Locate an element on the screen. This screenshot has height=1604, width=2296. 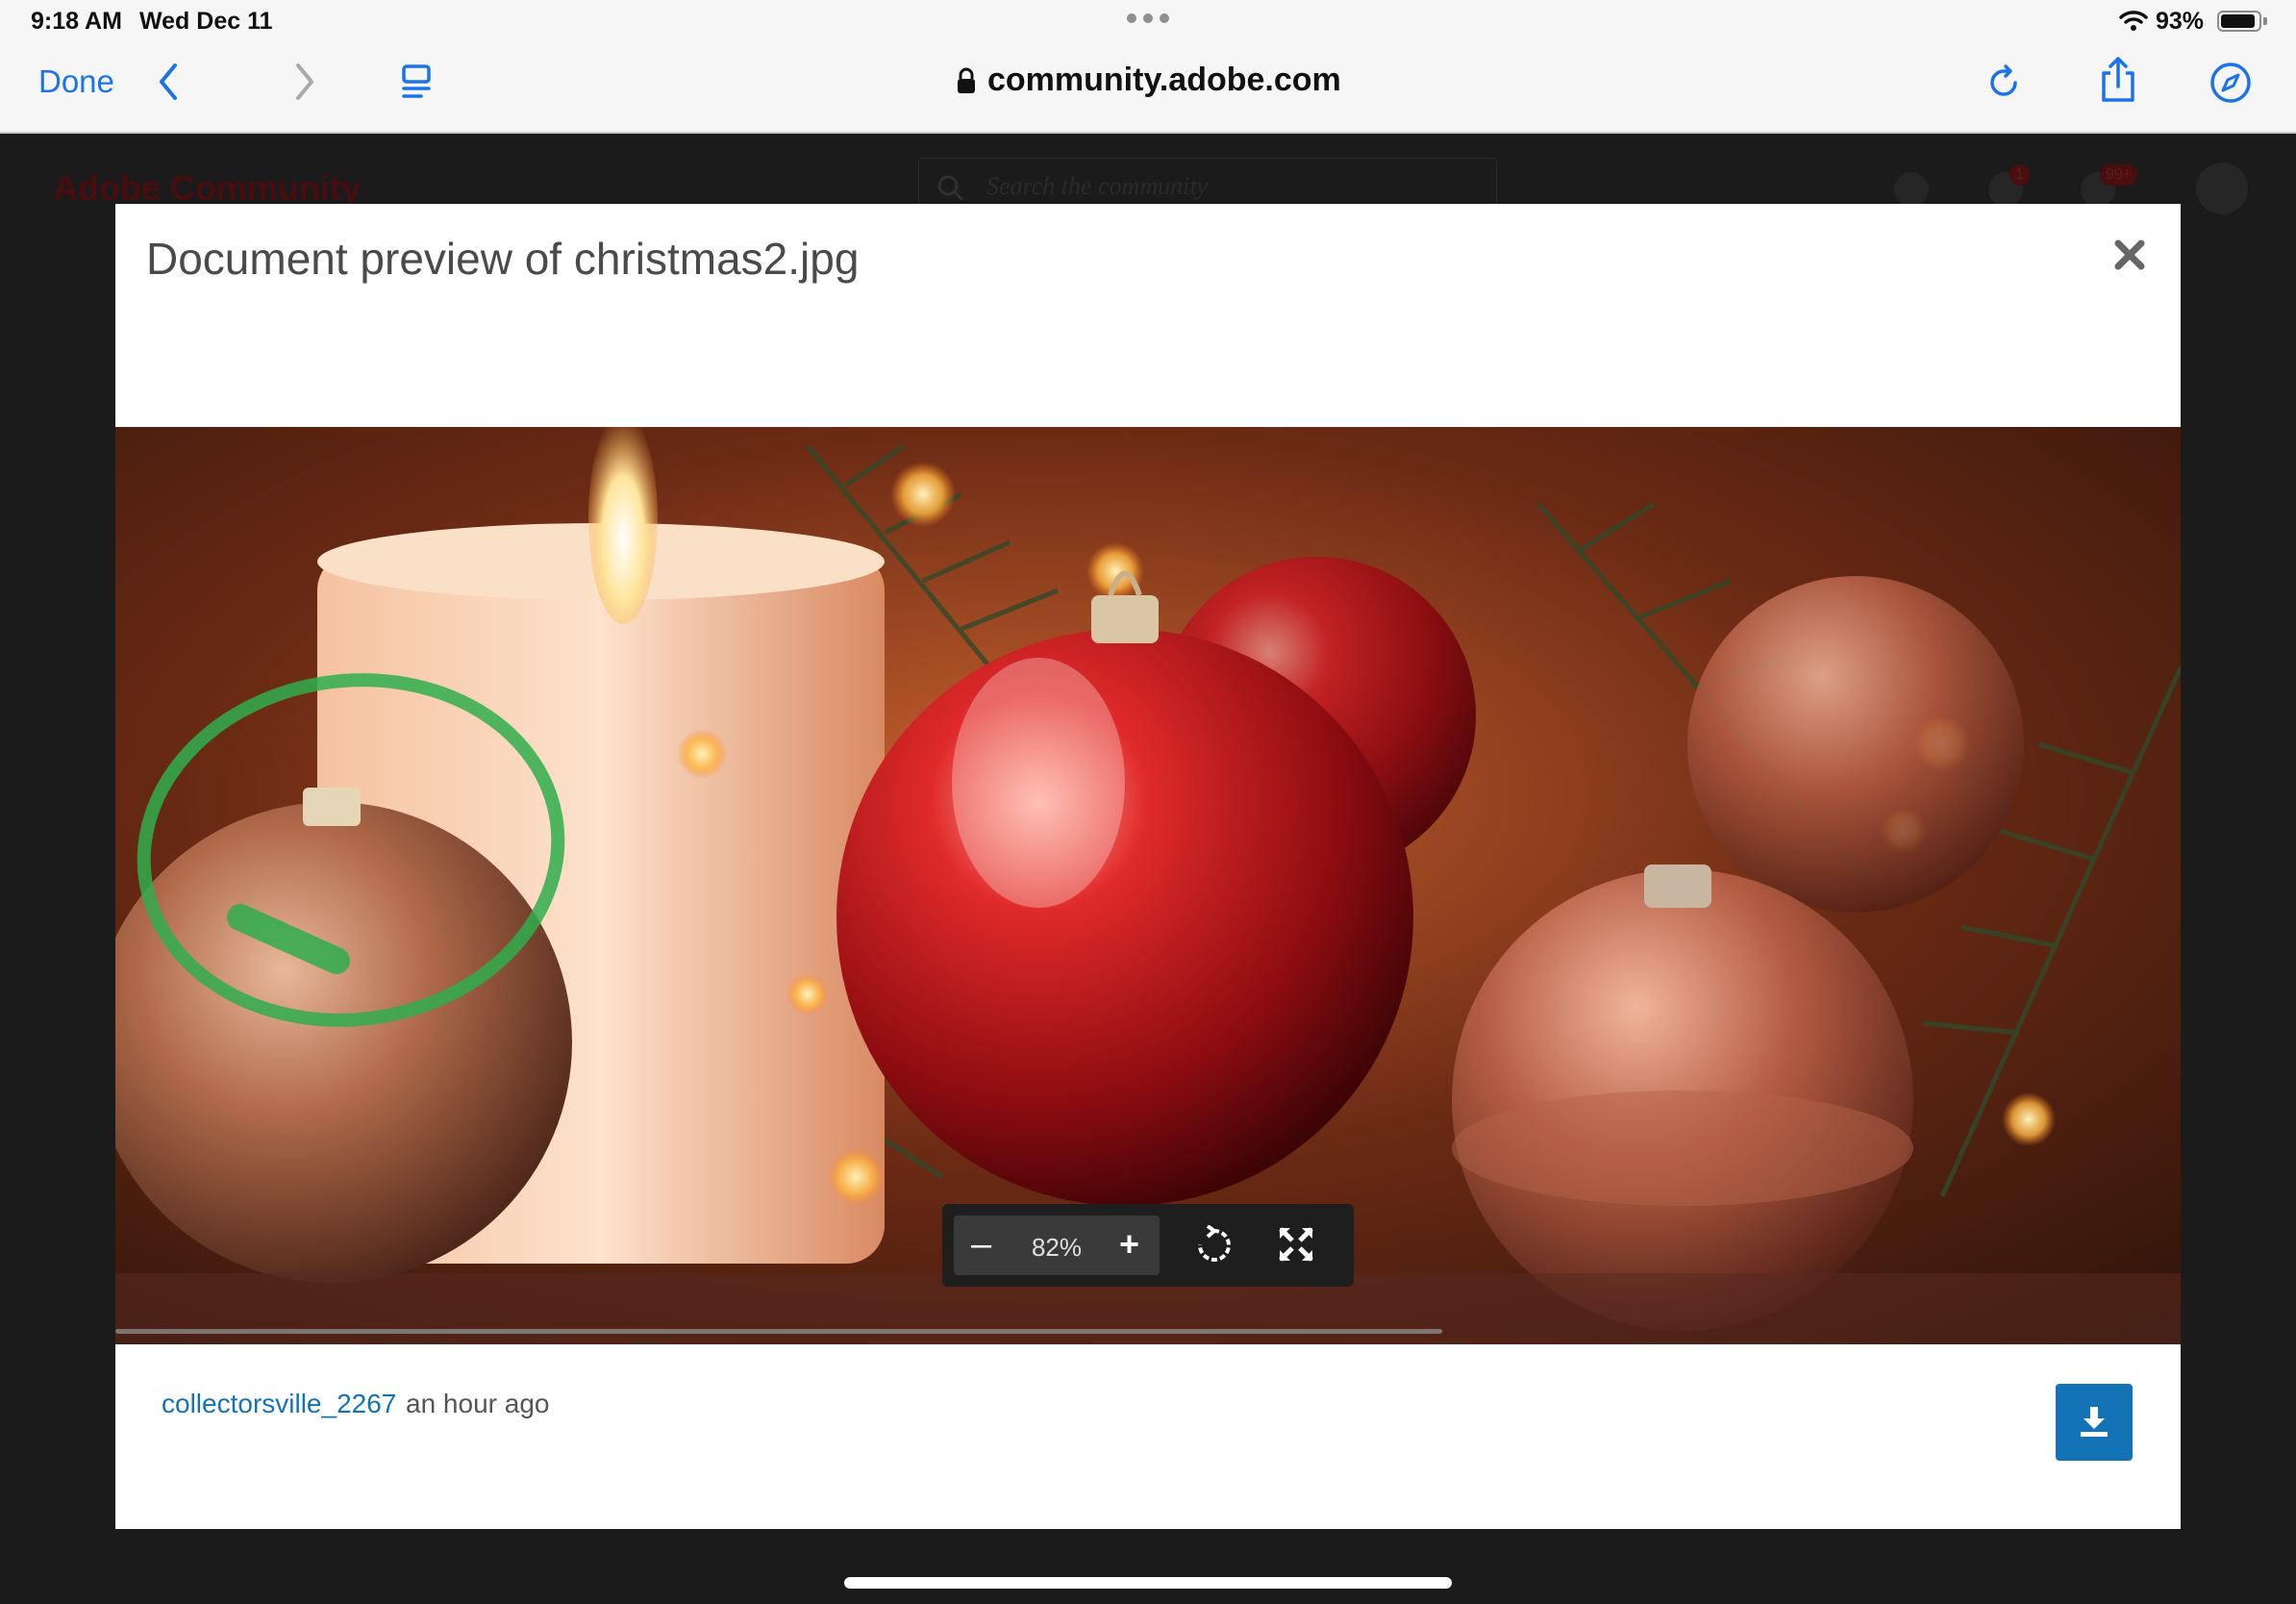
battery-percent: 93% is located at coordinates (2180, 21).